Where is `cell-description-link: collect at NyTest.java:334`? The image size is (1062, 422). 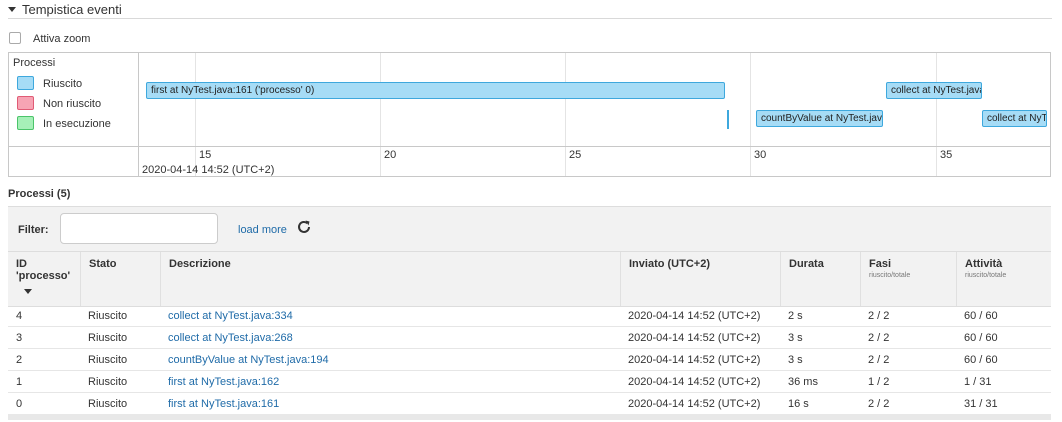 cell-description-link: collect at NyTest.java:334 is located at coordinates (230, 316).